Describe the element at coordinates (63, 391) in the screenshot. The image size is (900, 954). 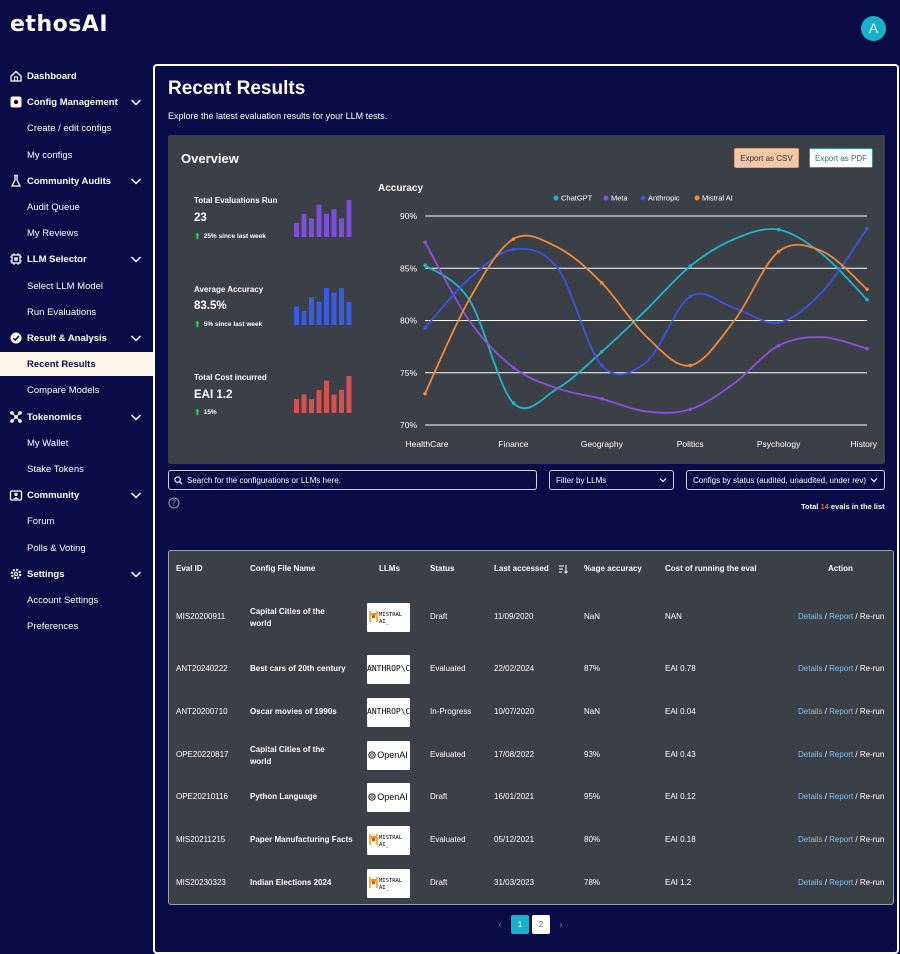
I see `sidebar-item-label: Compare Models` at that location.